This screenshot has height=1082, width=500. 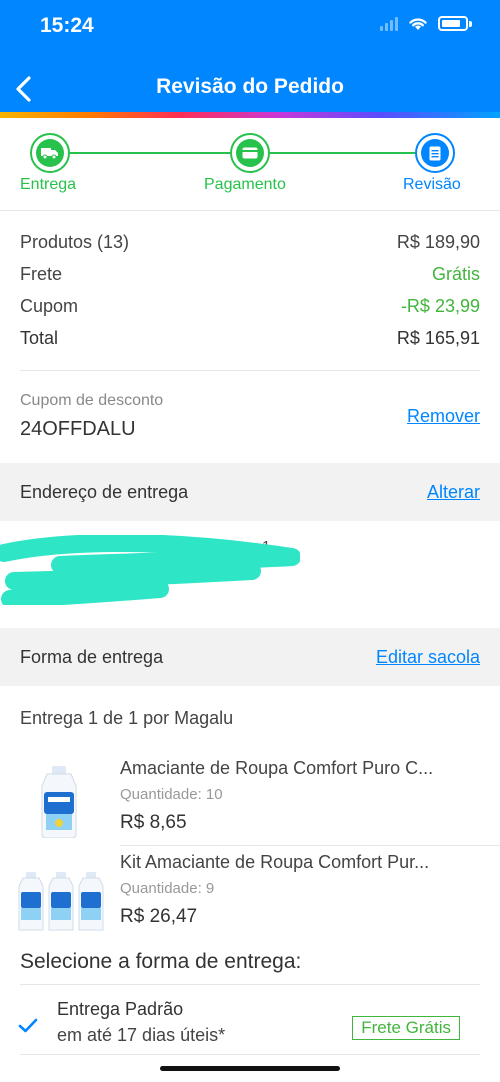 I want to click on credit-card-icon, so click(x=250, y=153).